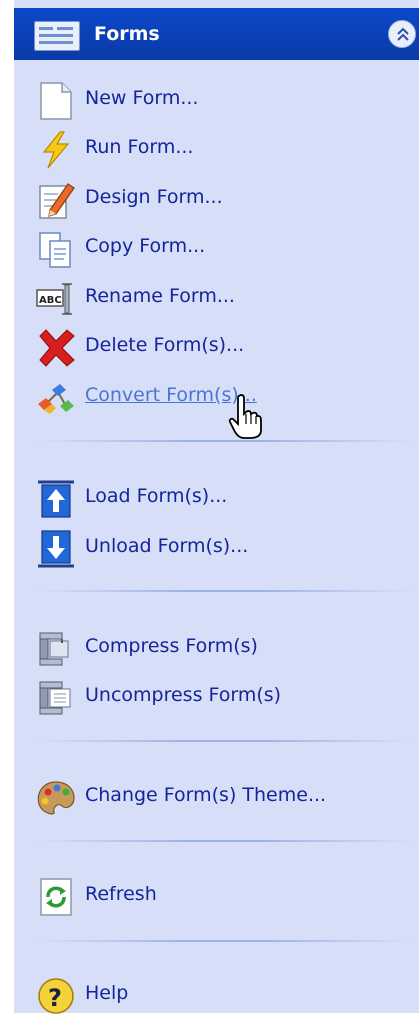 The width and height of the screenshot is (419, 1016). I want to click on refresh-item: Refresh, so click(216, 894).